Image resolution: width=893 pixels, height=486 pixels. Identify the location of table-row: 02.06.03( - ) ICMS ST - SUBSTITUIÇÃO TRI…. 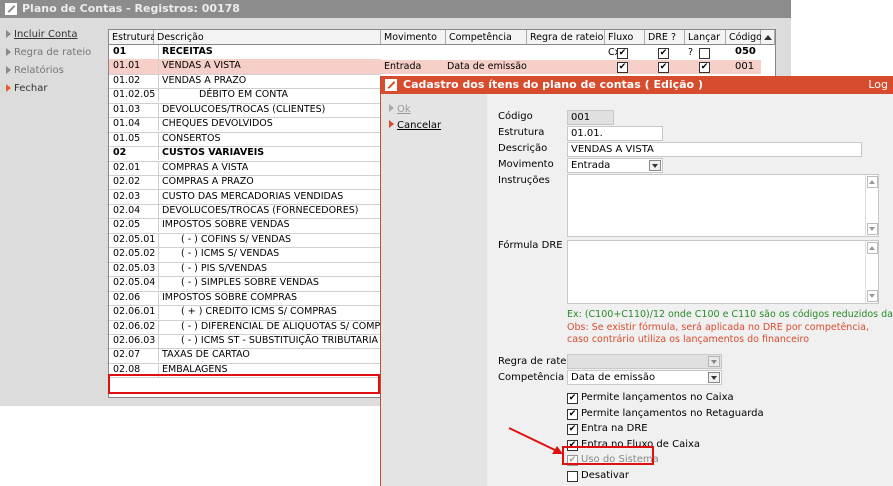
(245, 342).